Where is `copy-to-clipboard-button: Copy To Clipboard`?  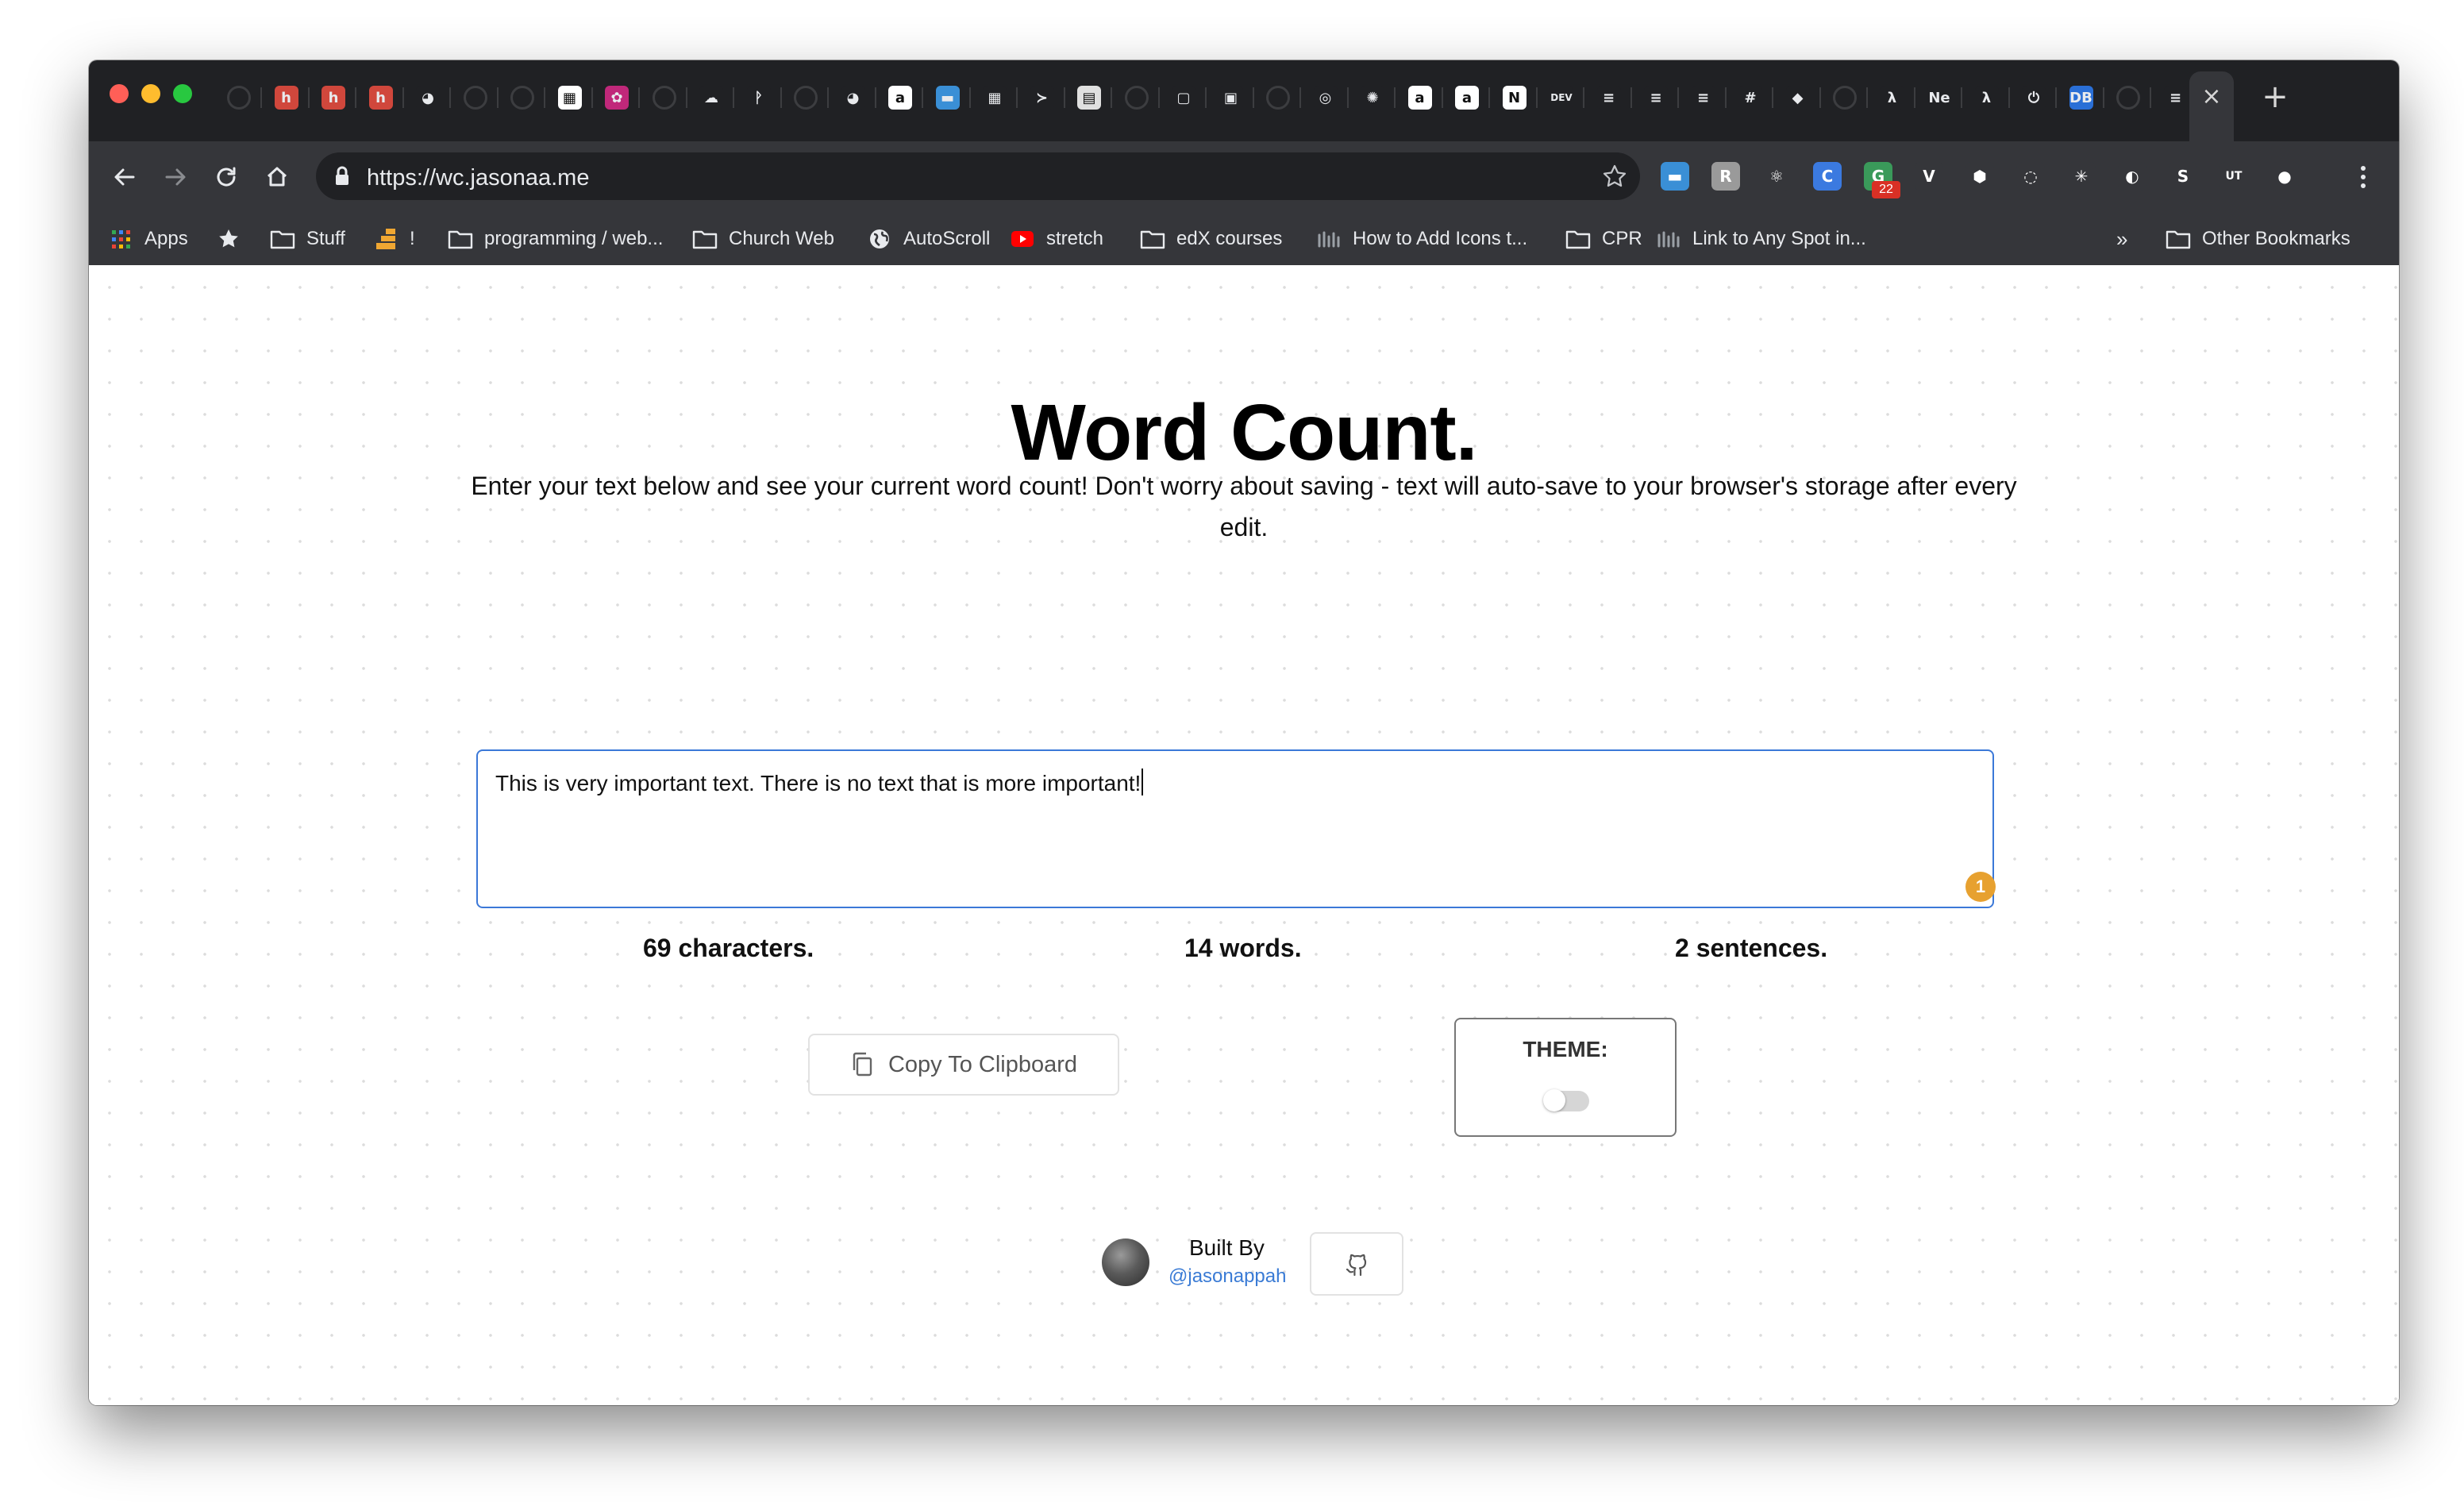 copy-to-clipboard-button: Copy To Clipboard is located at coordinates (963, 1065).